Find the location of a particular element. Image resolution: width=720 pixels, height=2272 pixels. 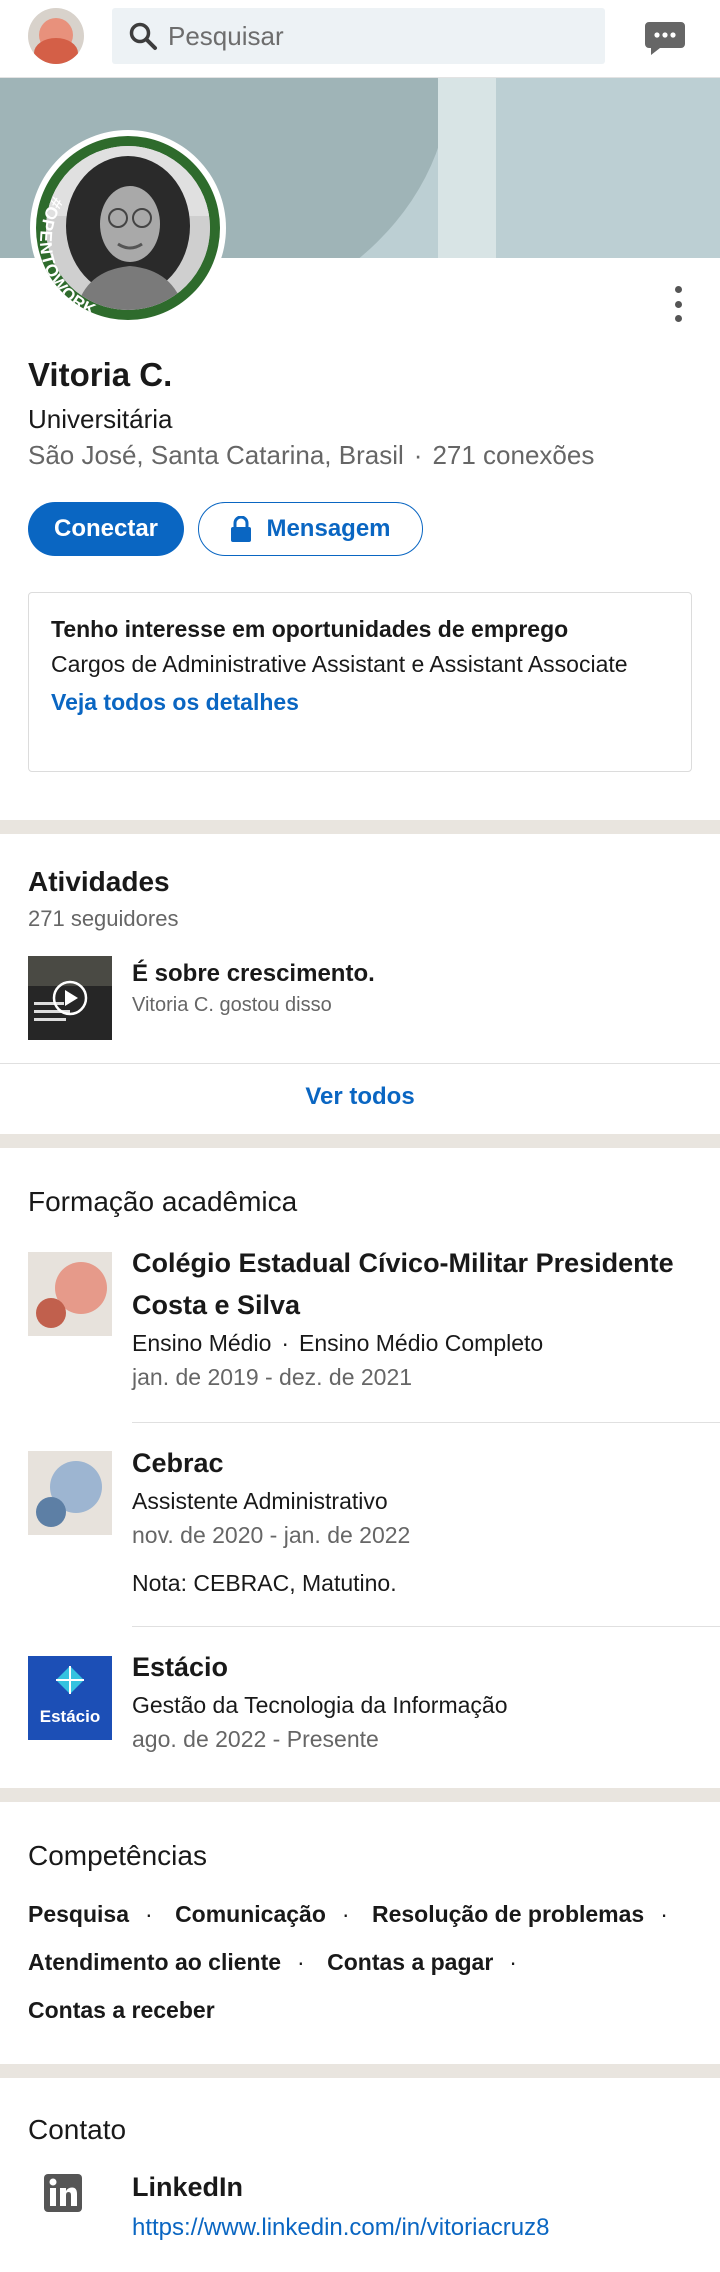

degree: Gestão da Tecnologia da Informação is located at coordinates (320, 1705).